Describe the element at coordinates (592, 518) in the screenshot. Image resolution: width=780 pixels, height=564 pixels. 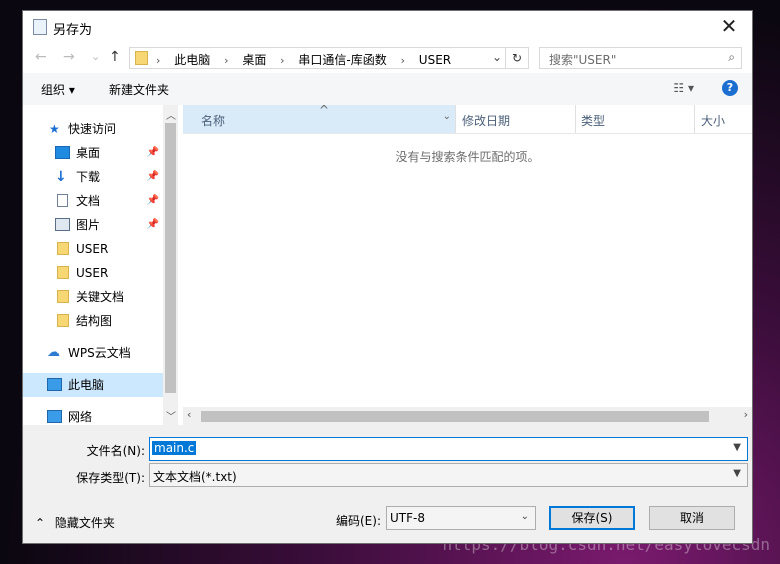
I see `save-button: 保存(S)` at that location.